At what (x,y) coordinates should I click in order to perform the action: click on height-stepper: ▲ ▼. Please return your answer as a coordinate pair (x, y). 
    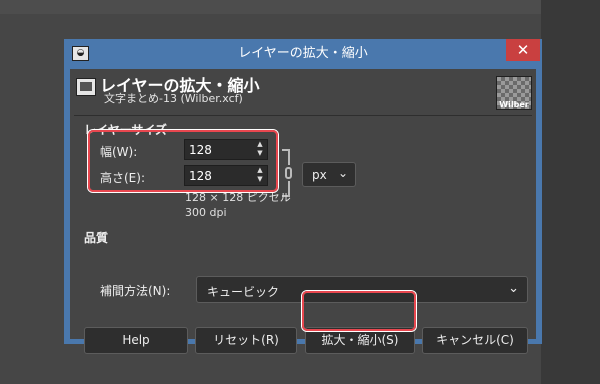
    Looking at the image, I should click on (260, 175).